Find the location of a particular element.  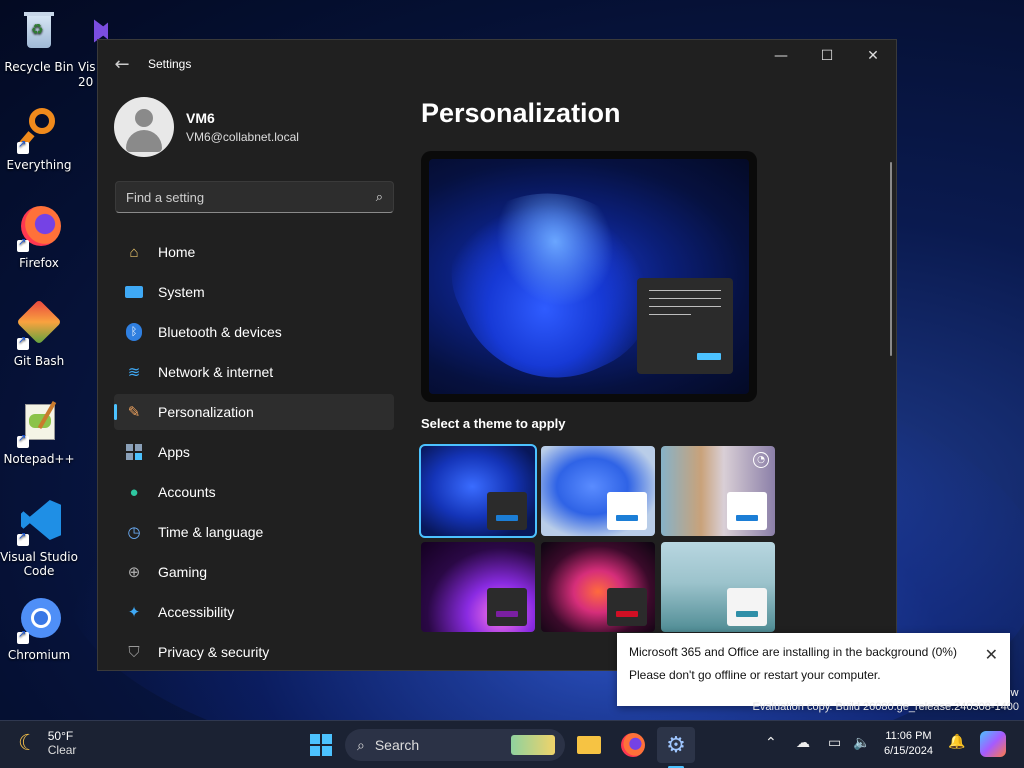

sidebar-item-label: Apps is located at coordinates (174, 452).